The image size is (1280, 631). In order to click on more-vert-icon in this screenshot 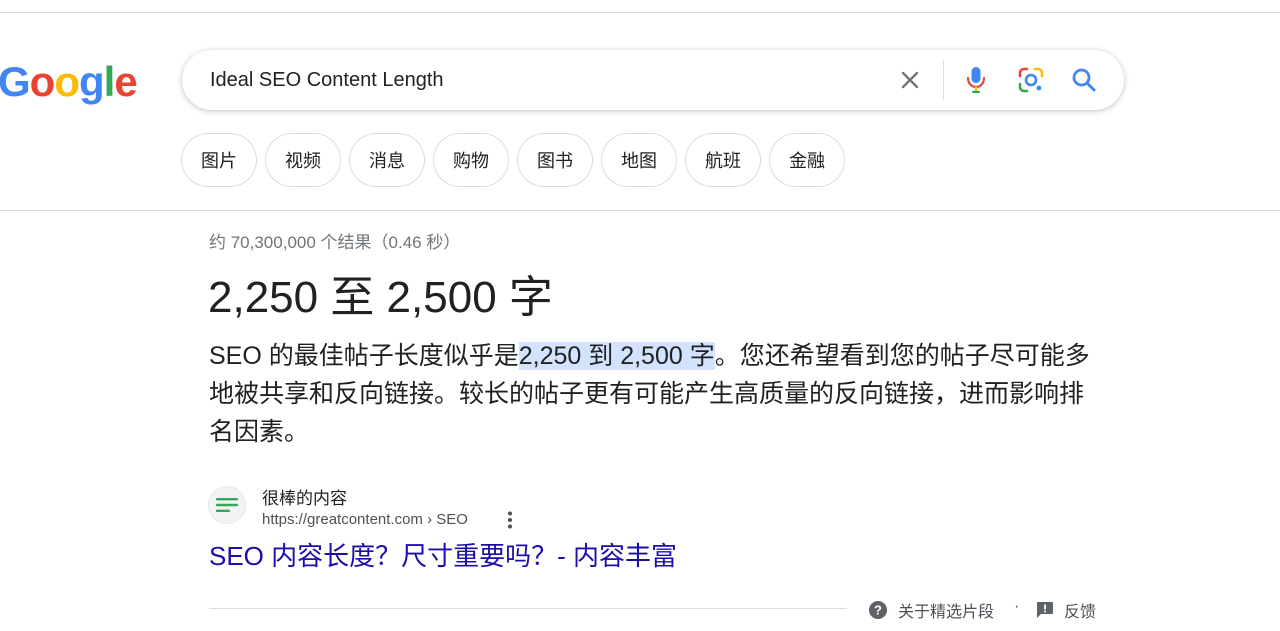, I will do `click(510, 520)`.